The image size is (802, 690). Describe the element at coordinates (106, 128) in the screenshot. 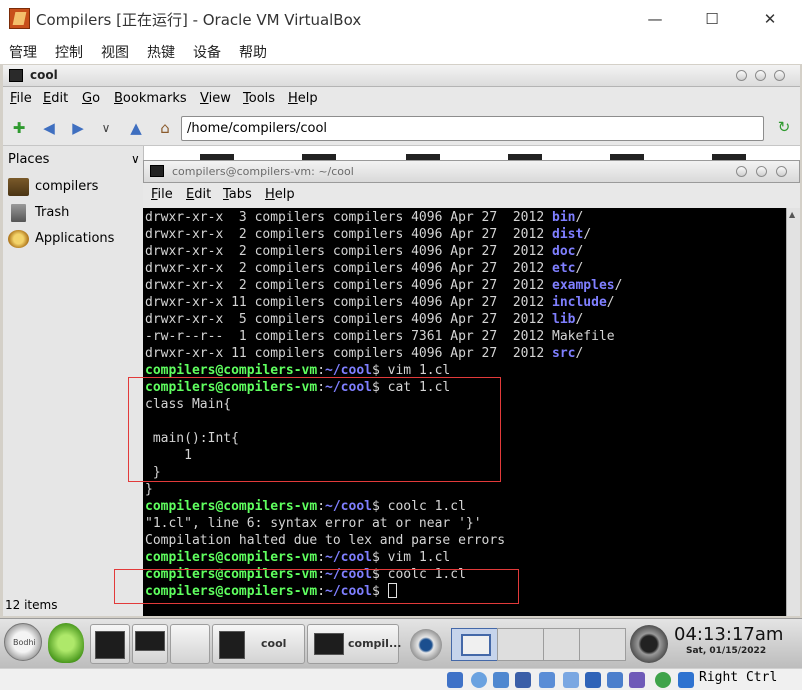

I see `history-chevron-down-icon: ∨` at that location.